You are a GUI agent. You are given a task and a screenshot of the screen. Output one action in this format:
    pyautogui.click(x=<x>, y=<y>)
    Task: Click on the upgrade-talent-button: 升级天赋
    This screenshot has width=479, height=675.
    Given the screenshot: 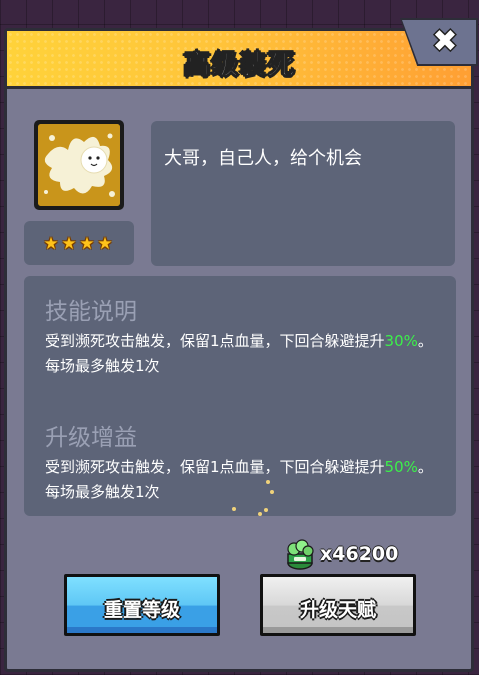 What is the action you would take?
    pyautogui.click(x=338, y=605)
    